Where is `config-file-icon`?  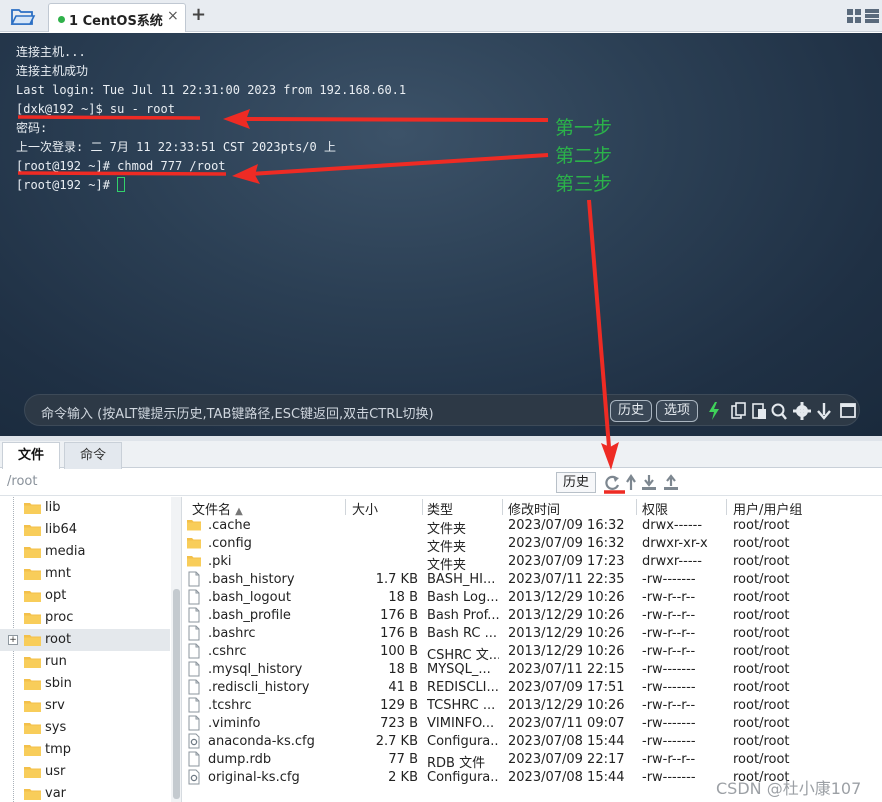
config-file-icon is located at coordinates (194, 741).